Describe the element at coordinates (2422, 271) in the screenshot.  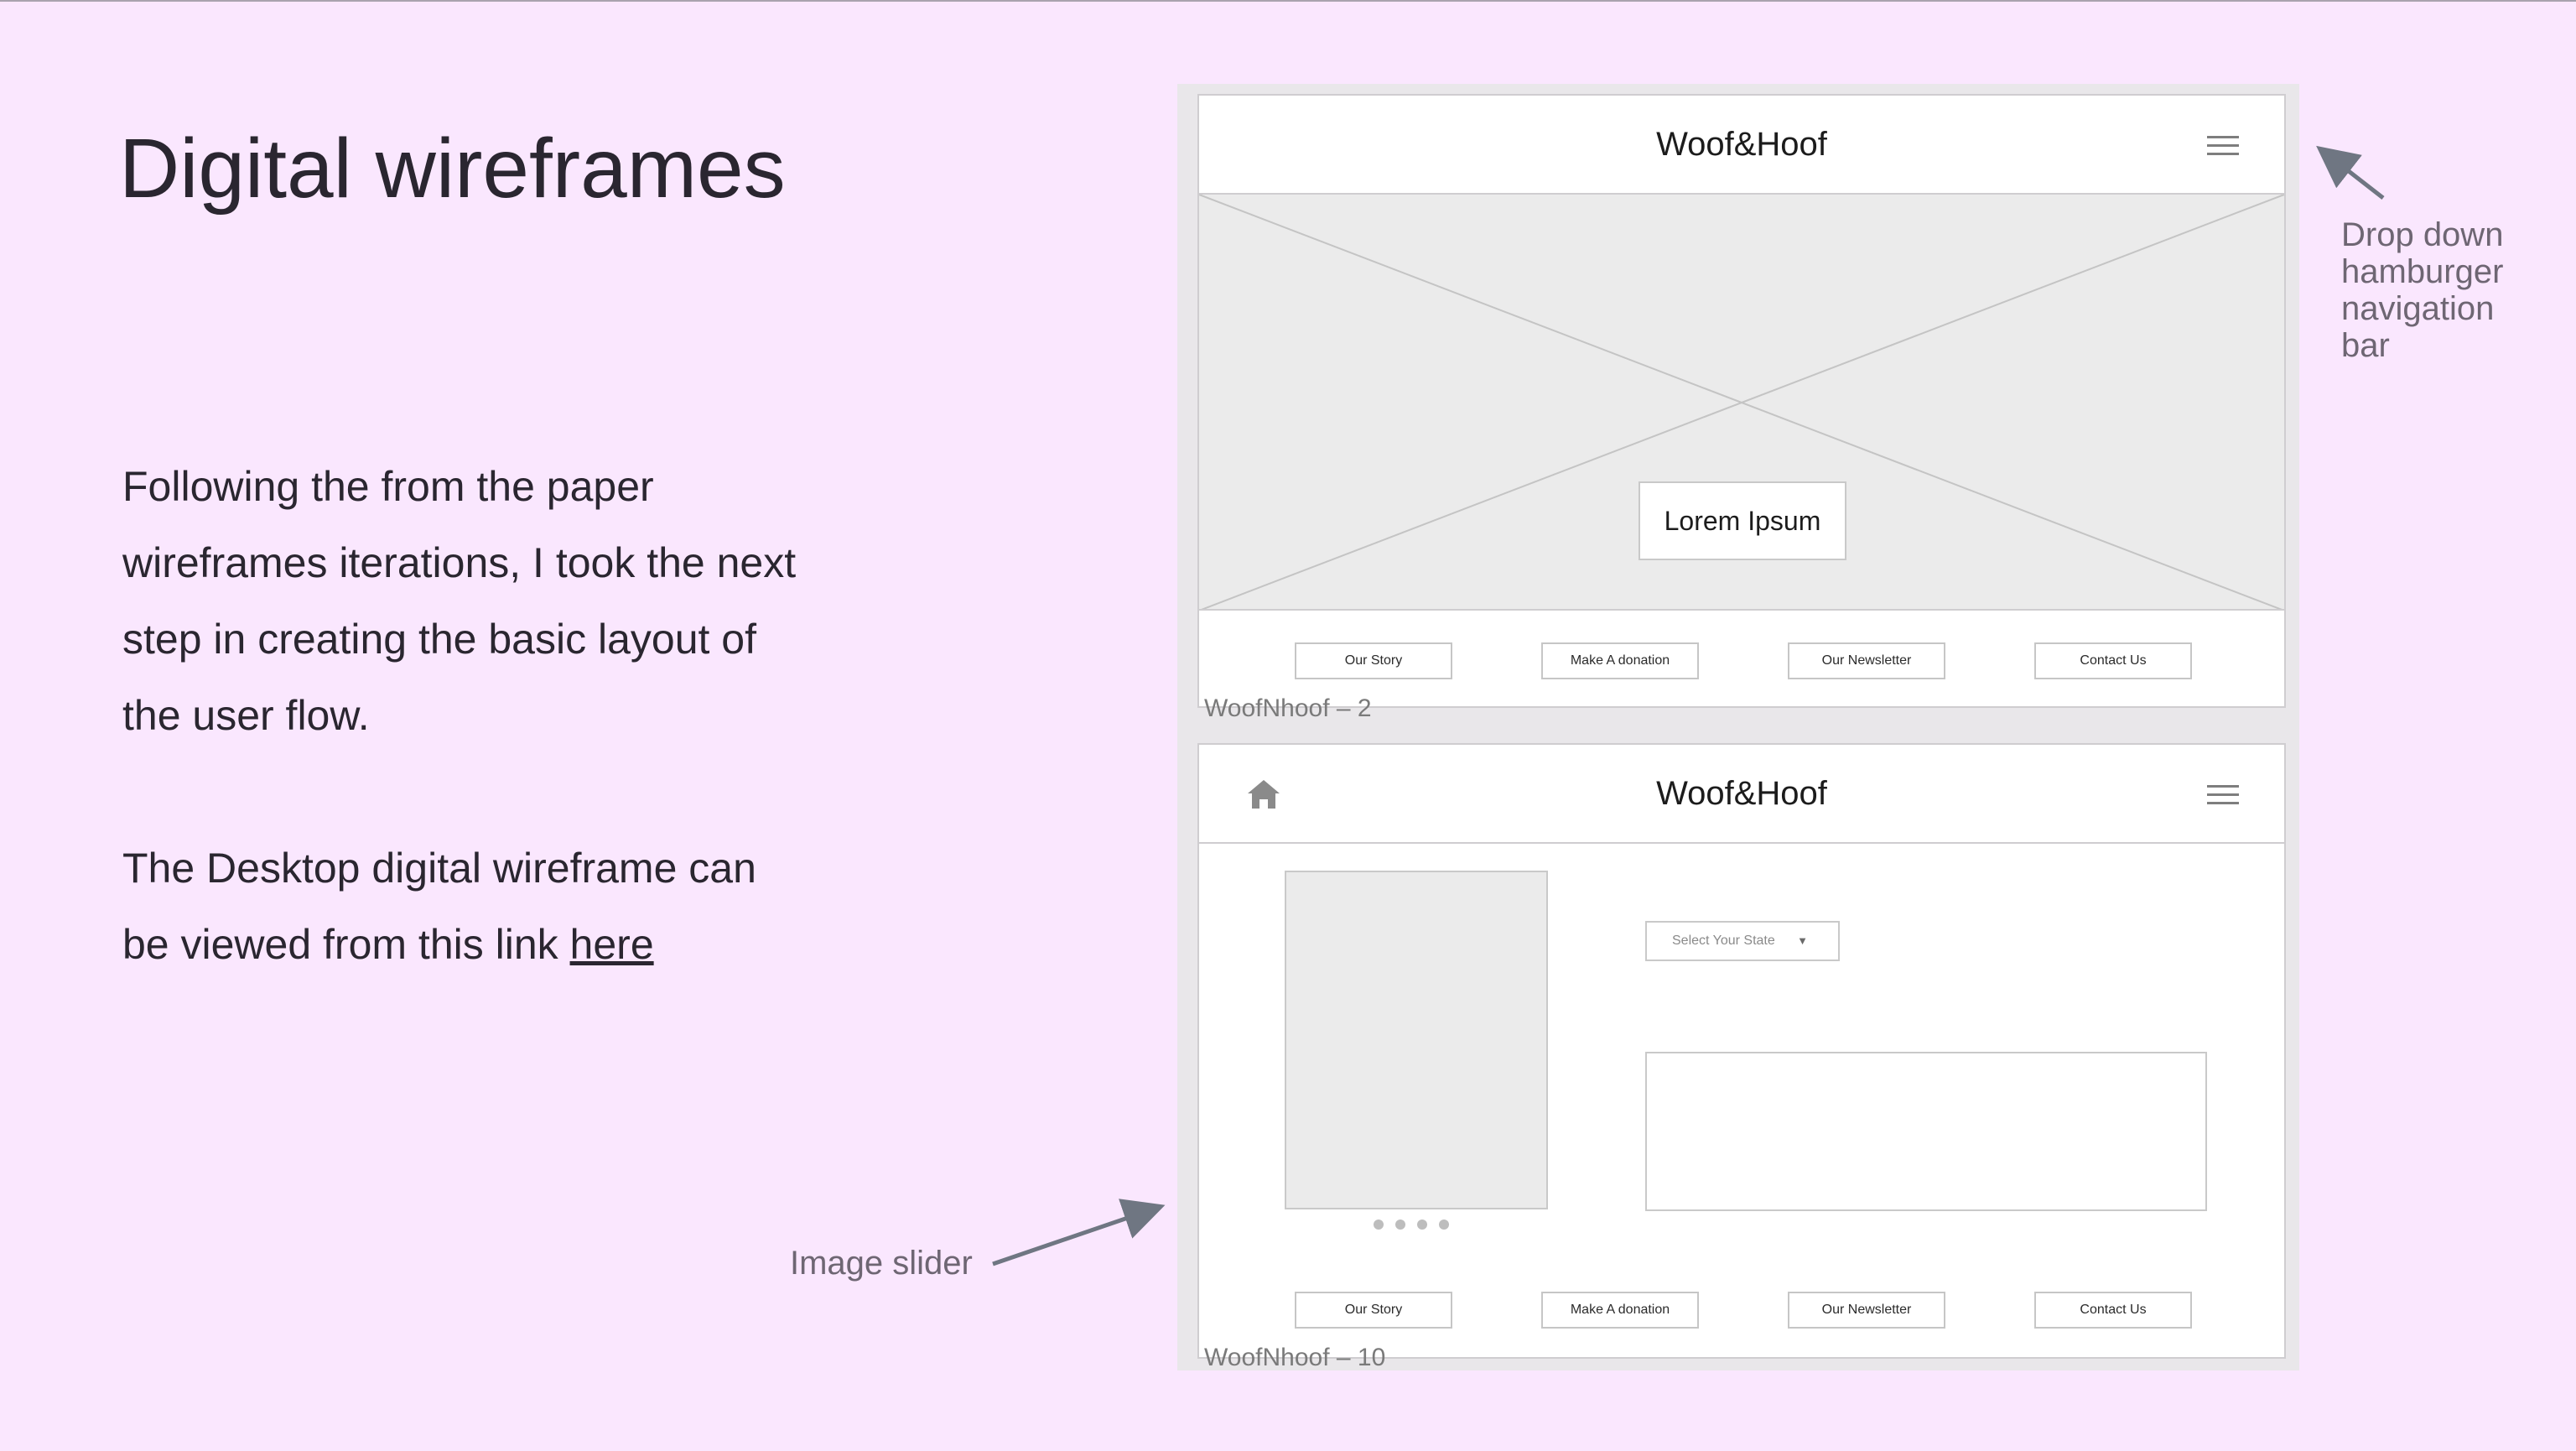
I see `annotation-line: hamburger` at that location.